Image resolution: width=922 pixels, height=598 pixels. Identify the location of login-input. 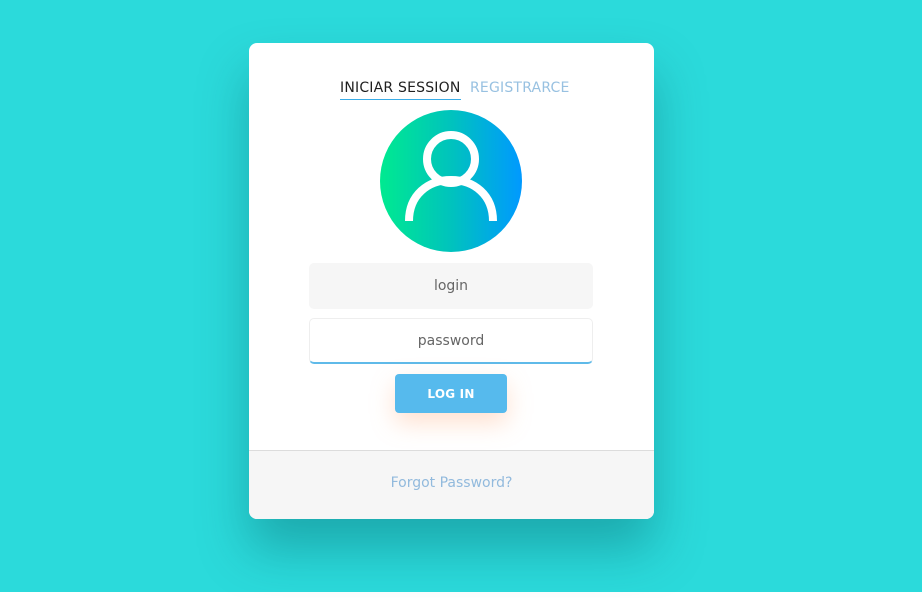
(451, 286).